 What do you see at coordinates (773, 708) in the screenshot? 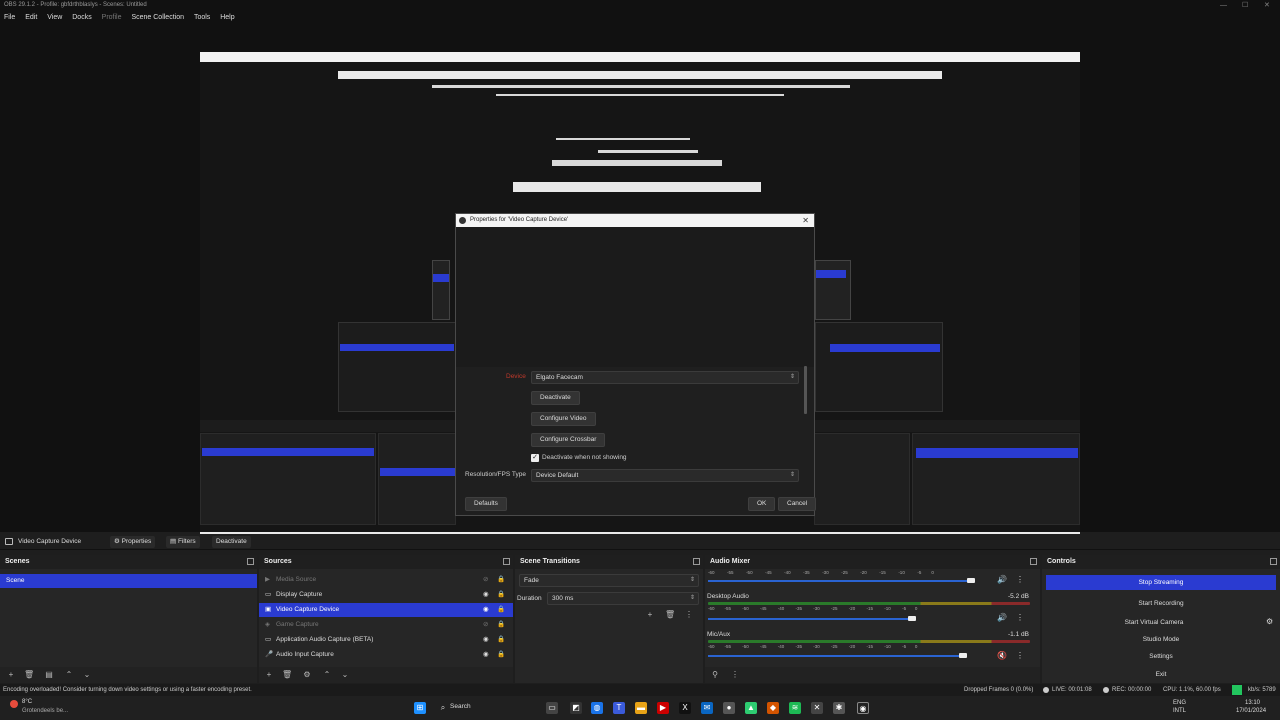
I see `app-icon: ◆` at bounding box center [773, 708].